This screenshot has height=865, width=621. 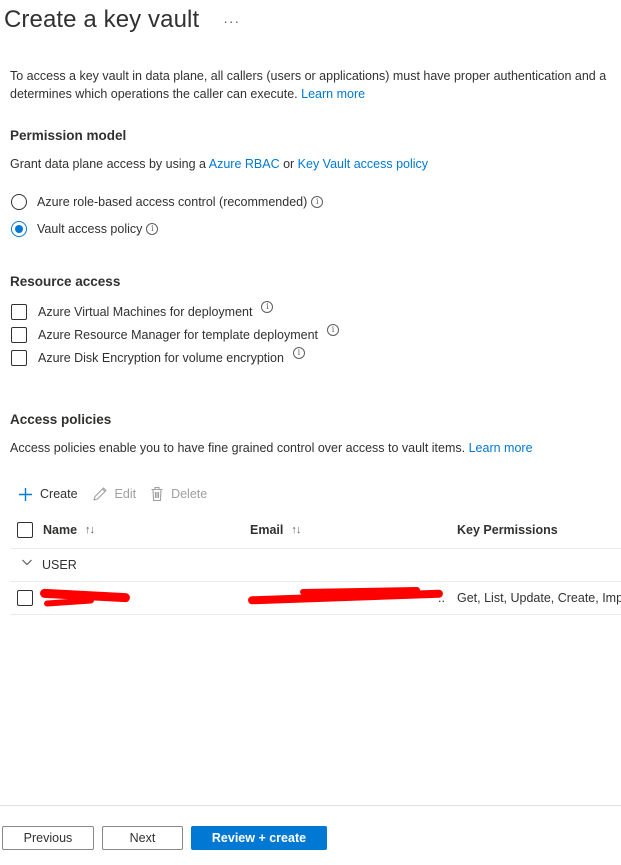 What do you see at coordinates (363, 164) in the screenshot?
I see `key-vault-access-policy-link: Key Vault access policy` at bounding box center [363, 164].